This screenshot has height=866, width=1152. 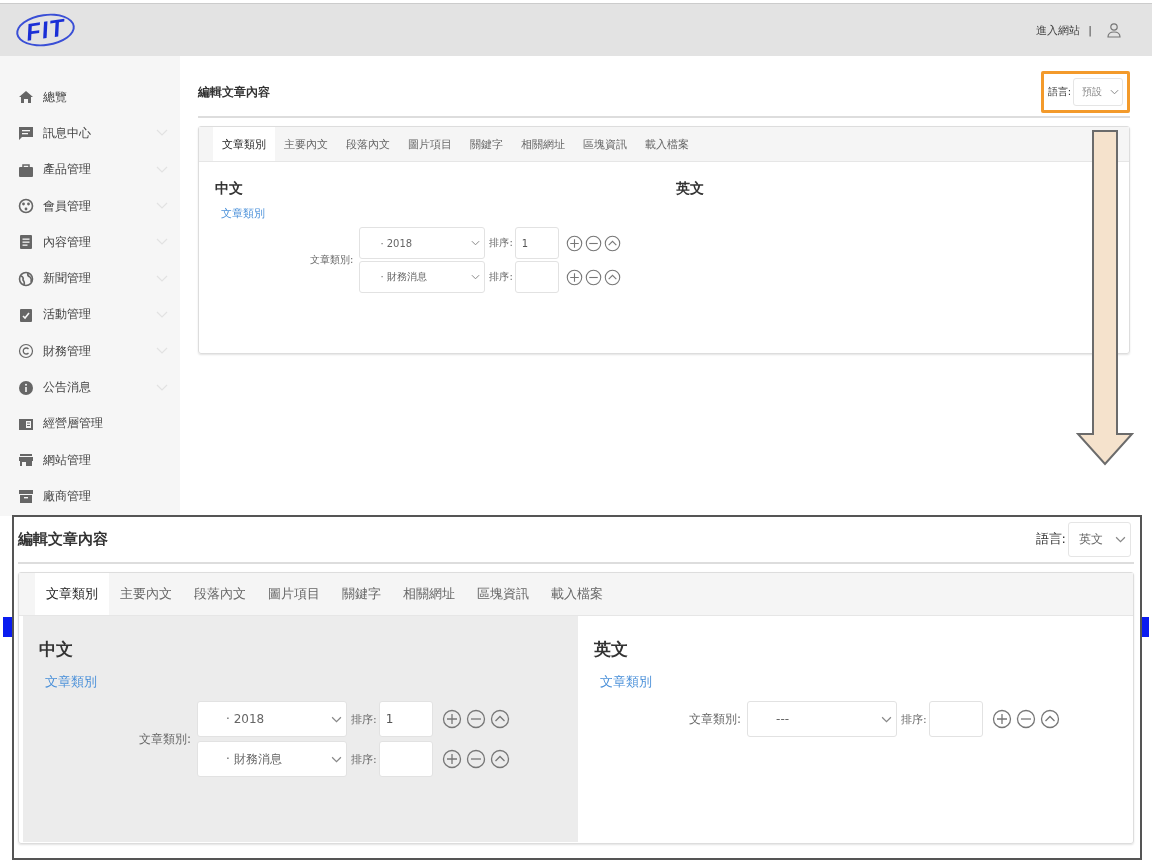 I want to click on enter-site-link: 進入網站, so click(x=1058, y=30).